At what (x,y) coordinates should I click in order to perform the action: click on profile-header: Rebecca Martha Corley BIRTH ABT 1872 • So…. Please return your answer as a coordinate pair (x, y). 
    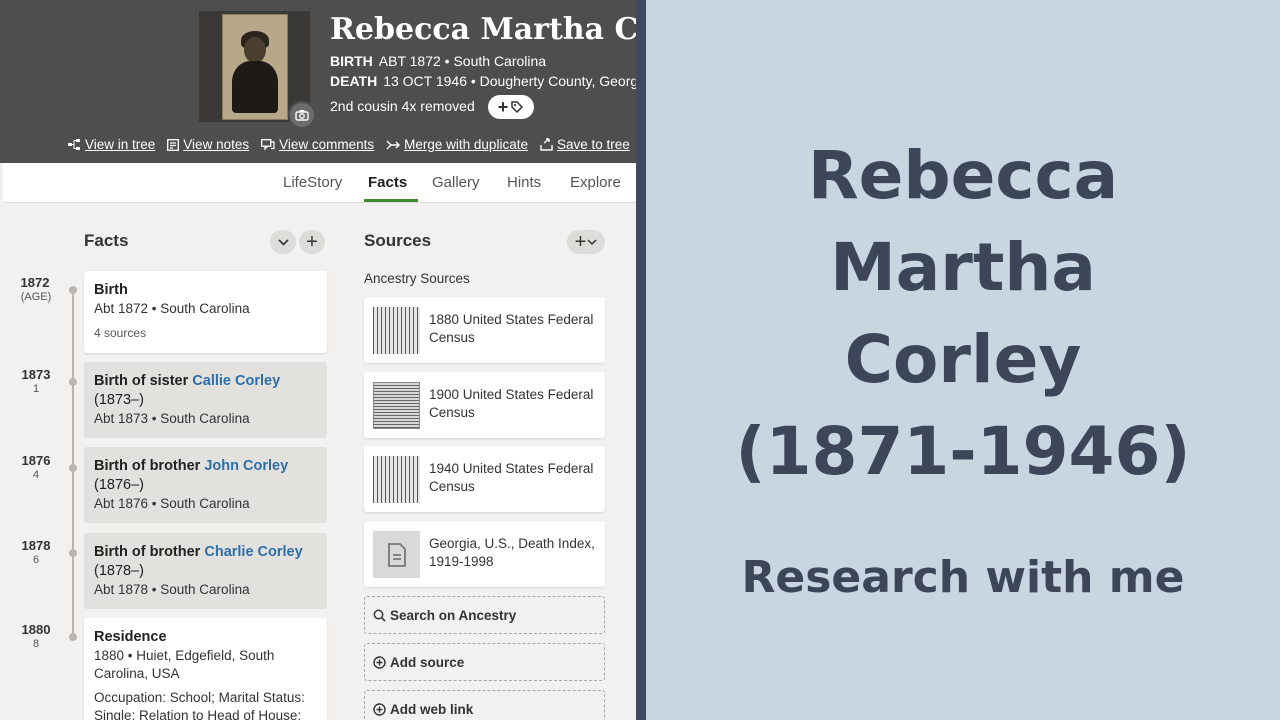
    Looking at the image, I should click on (318, 81).